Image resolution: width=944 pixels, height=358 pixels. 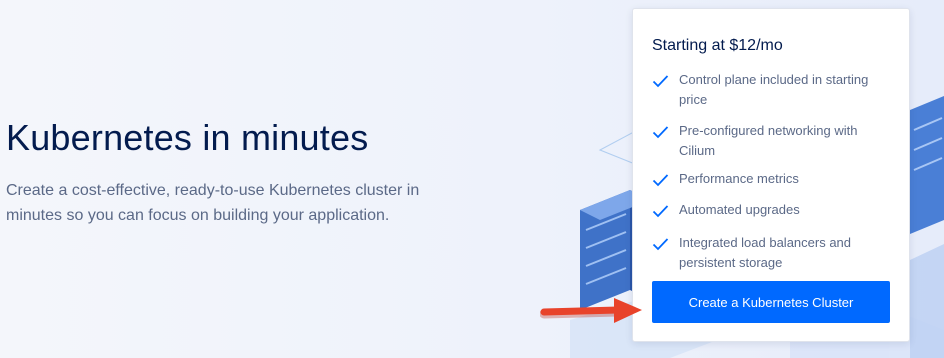 What do you see at coordinates (768, 140) in the screenshot?
I see `feature-label: Pre-configured networking with Cilium` at bounding box center [768, 140].